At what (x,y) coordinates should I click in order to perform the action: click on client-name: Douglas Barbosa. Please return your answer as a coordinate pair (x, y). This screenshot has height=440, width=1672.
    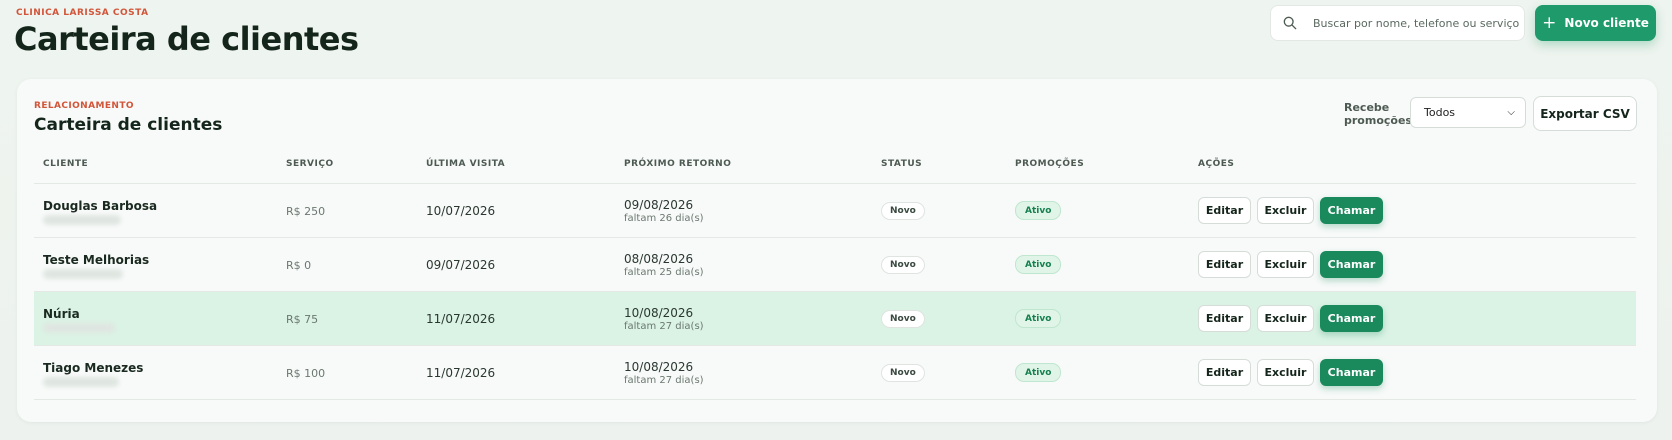
    Looking at the image, I should click on (100, 206).